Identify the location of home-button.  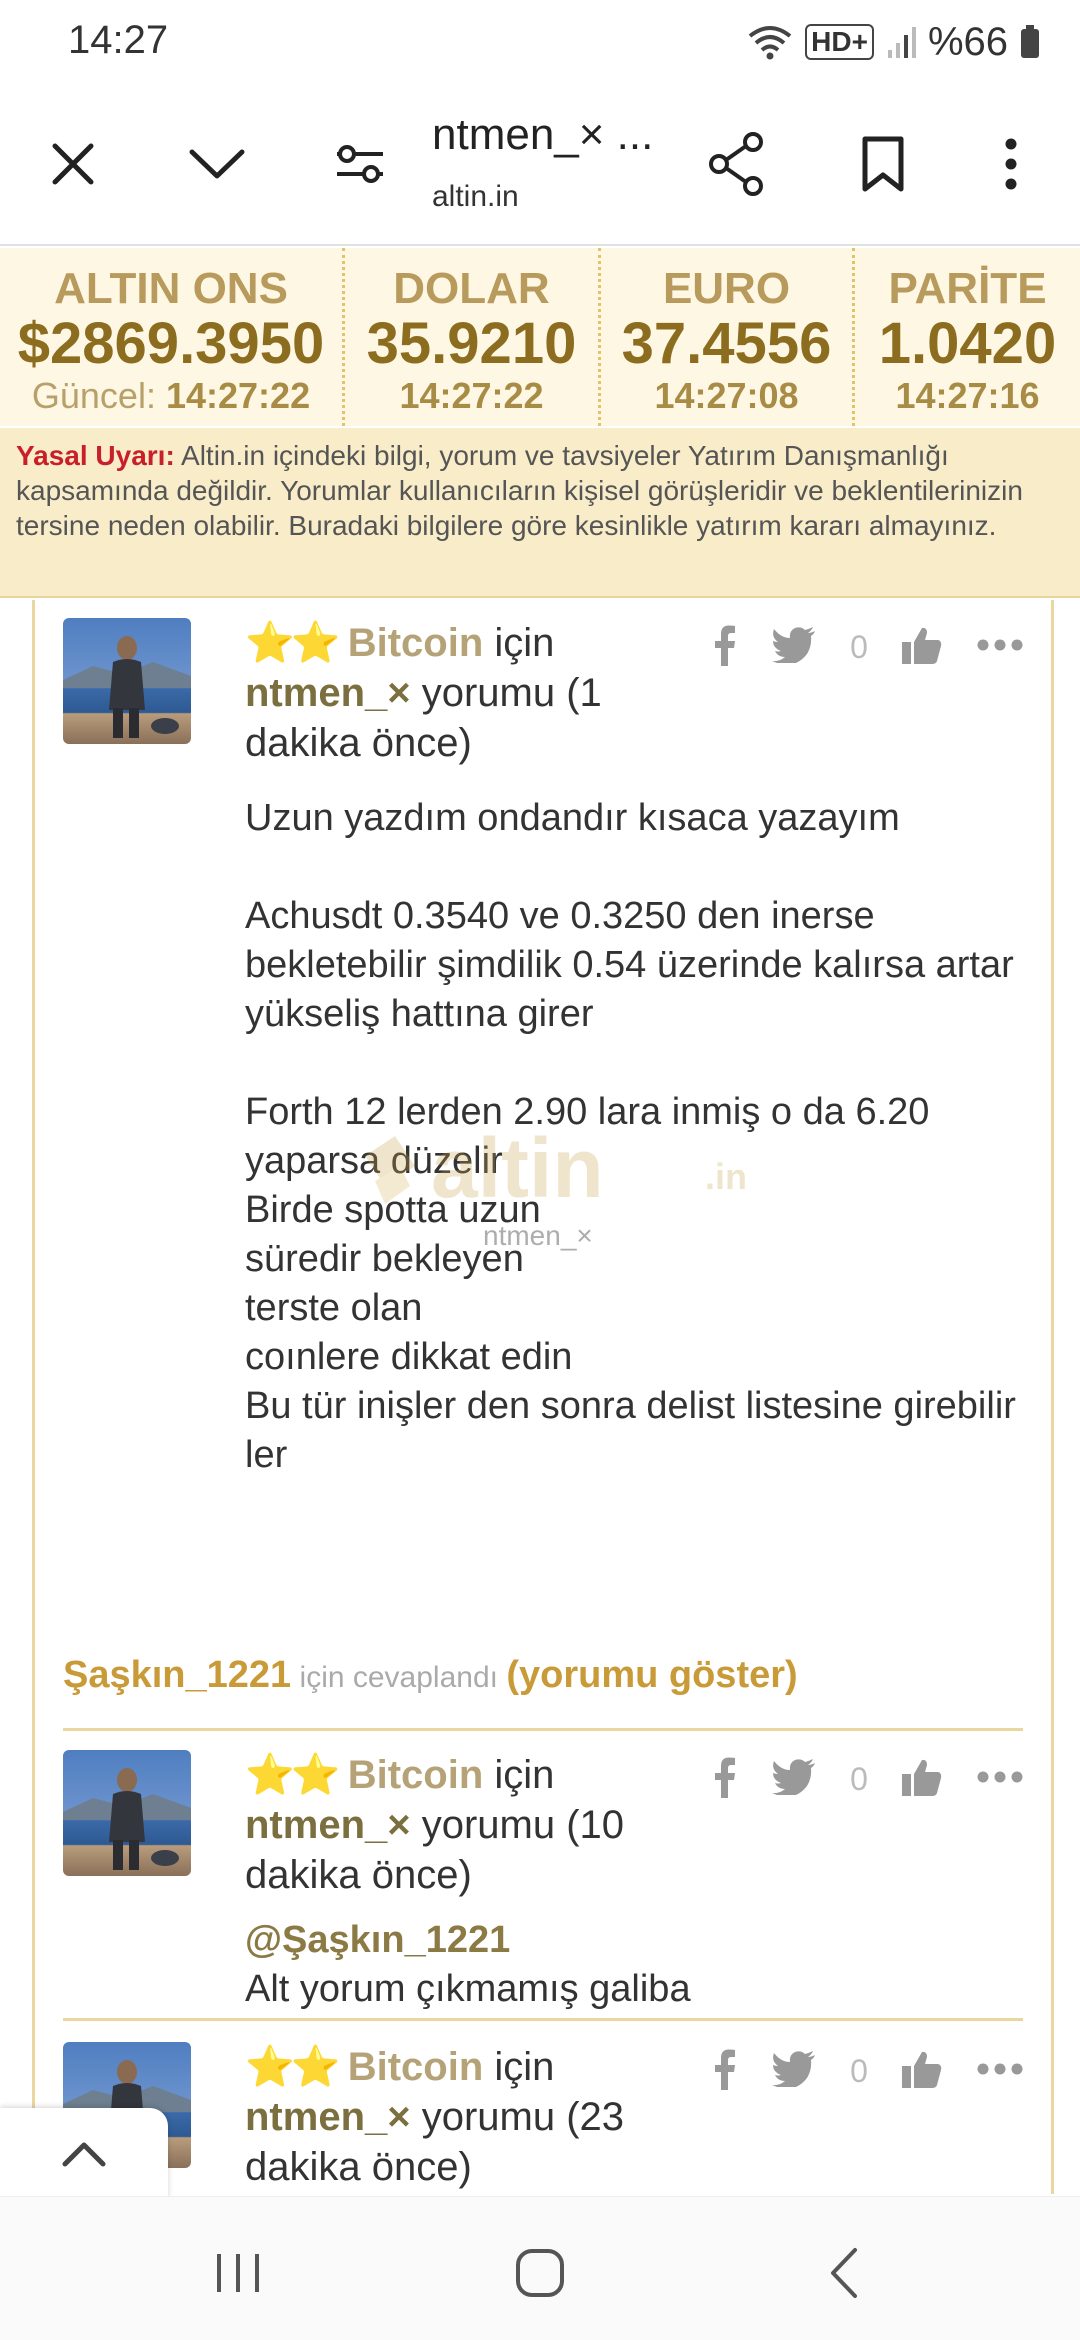
(540, 2273).